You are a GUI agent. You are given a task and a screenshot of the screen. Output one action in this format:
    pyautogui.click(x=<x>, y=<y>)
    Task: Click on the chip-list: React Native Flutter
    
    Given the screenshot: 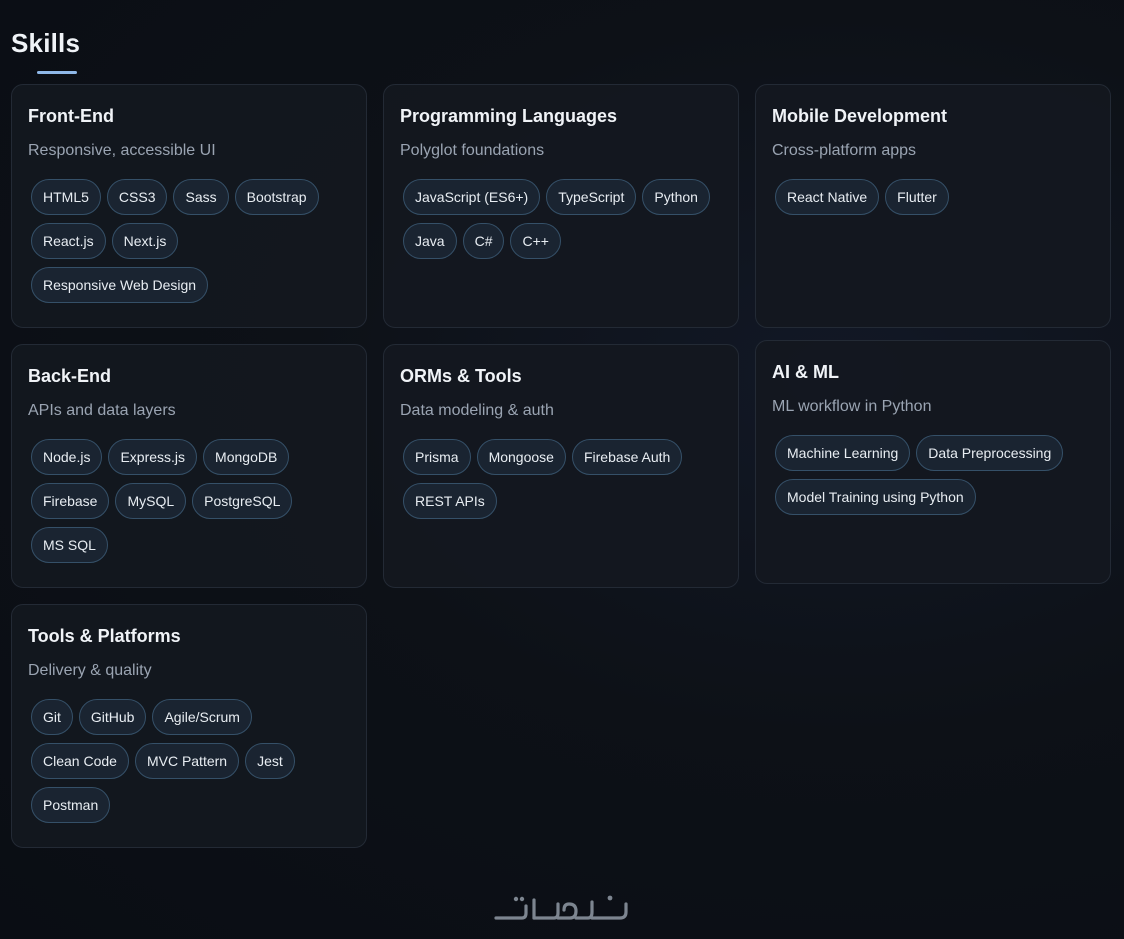 What is the action you would take?
    pyautogui.click(x=933, y=197)
    